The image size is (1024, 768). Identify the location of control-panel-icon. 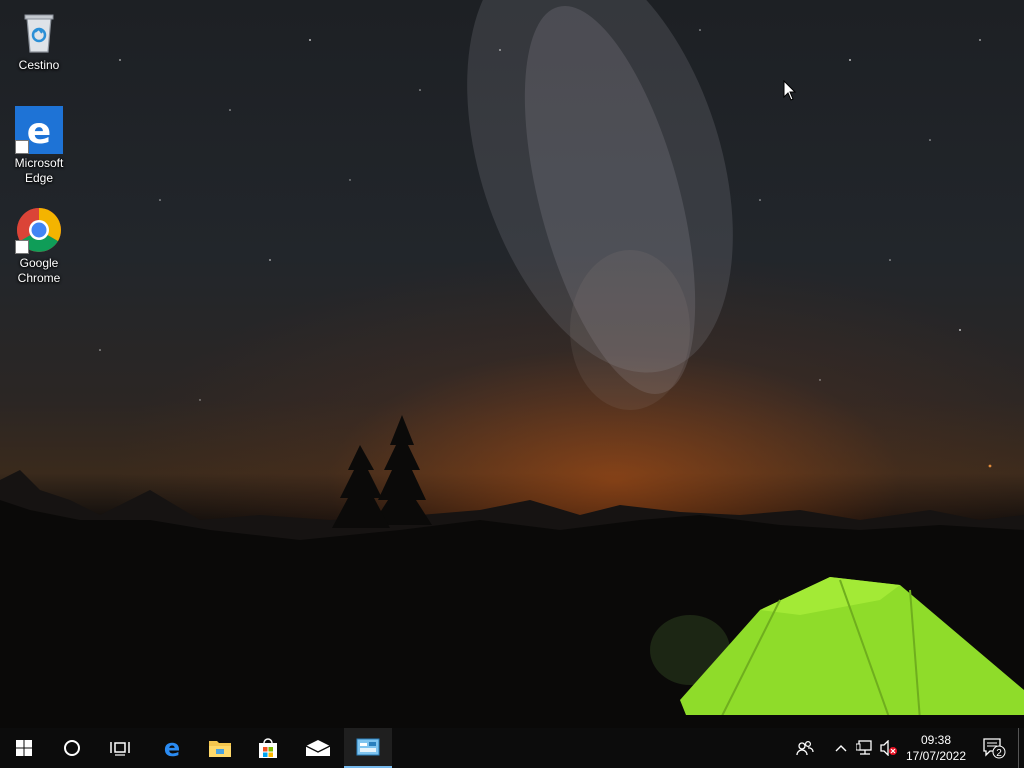
(368, 747).